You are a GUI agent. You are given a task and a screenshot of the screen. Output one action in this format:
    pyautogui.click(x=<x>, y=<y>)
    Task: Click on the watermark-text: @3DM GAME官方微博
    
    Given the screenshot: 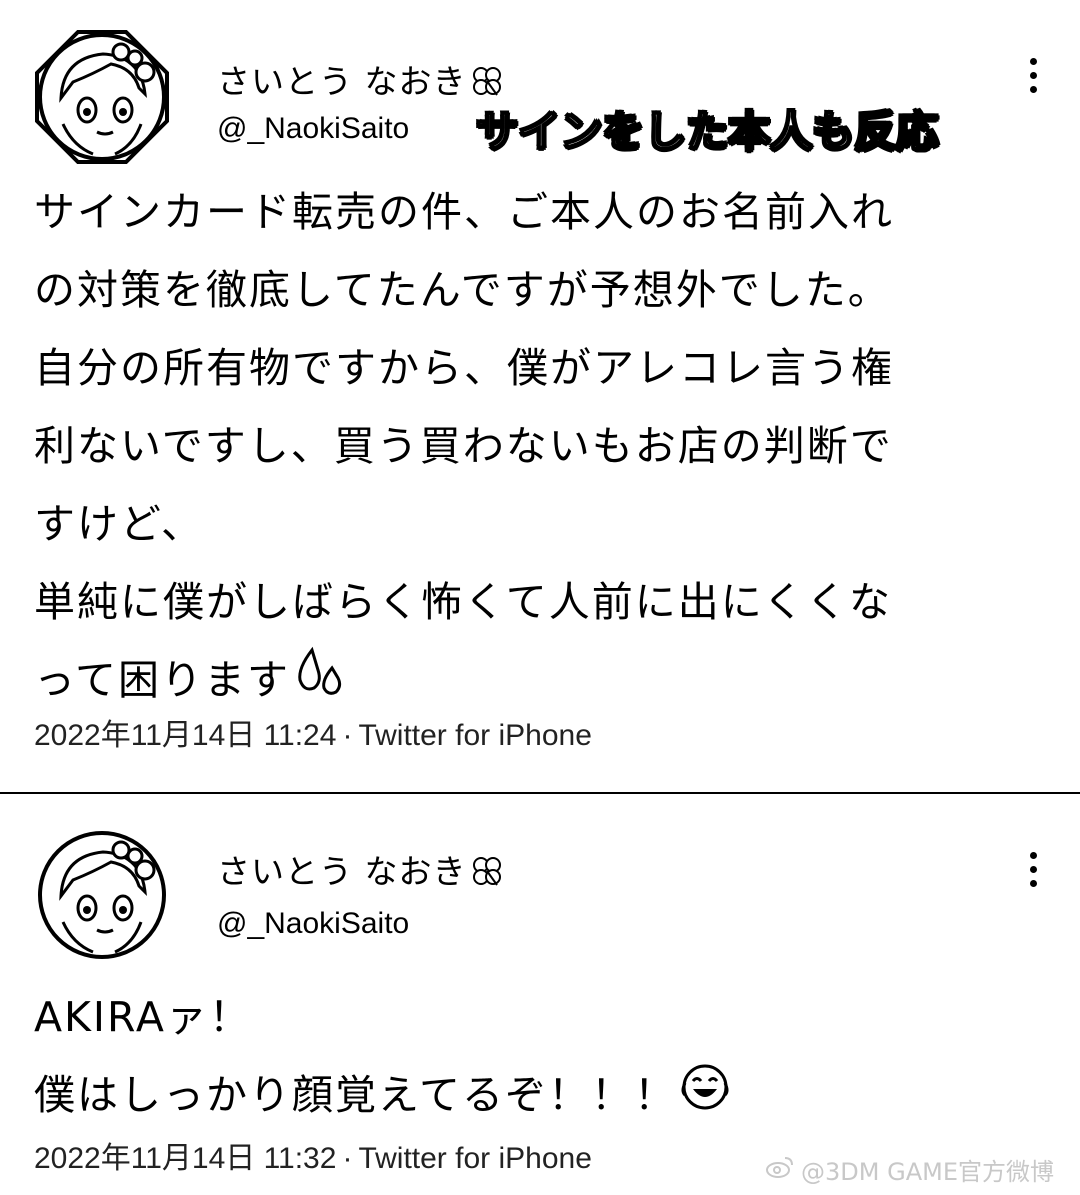 What is the action you would take?
    pyautogui.click(x=927, y=1172)
    